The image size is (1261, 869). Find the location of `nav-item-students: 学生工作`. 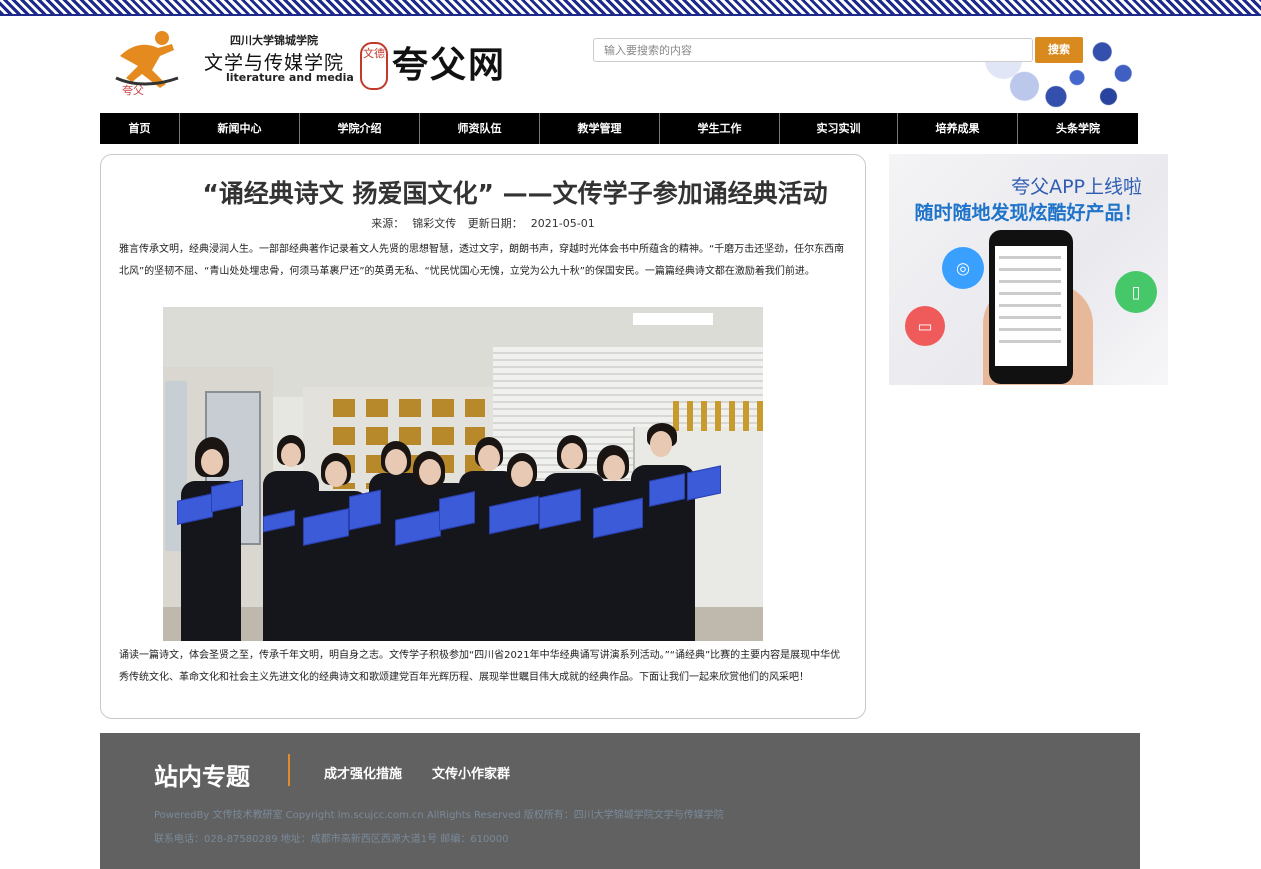

nav-item-students: 学生工作 is located at coordinates (720, 128).